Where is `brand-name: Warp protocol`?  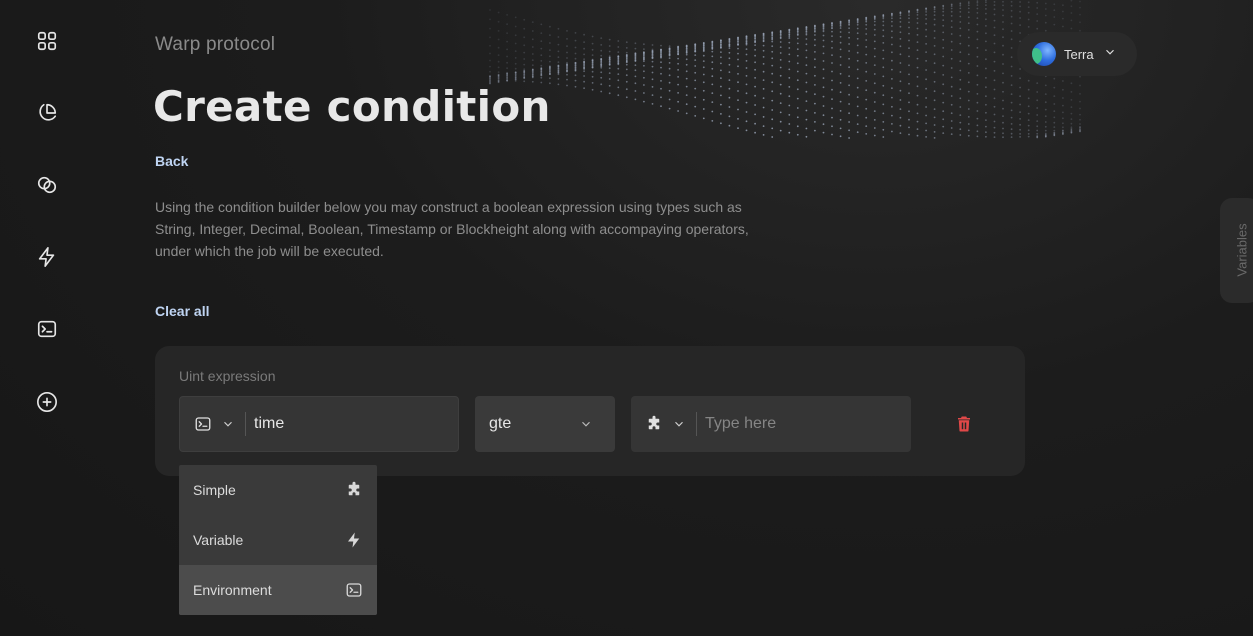
brand-name: Warp protocol is located at coordinates (215, 44).